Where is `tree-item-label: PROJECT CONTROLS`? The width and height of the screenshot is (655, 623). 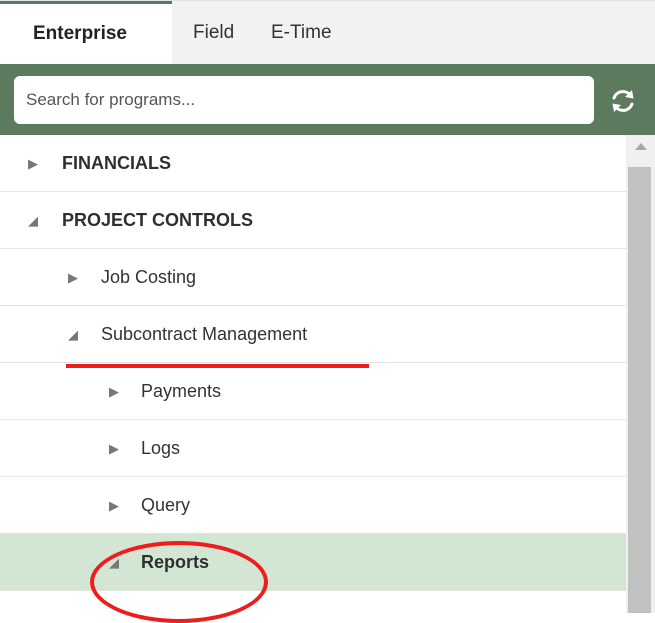
tree-item-label: PROJECT CONTROLS is located at coordinates (158, 220).